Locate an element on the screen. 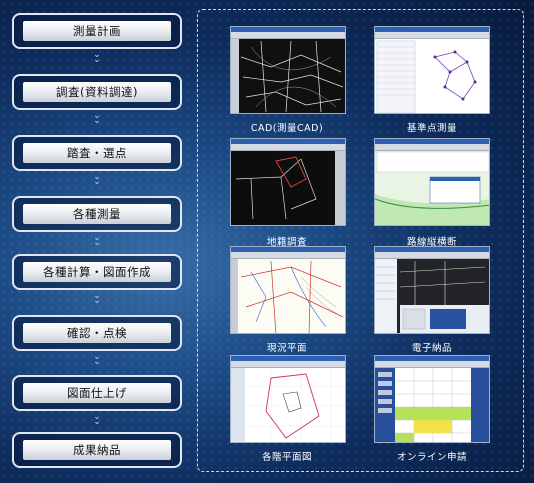  step-label: 成果納品 is located at coordinates (97, 450).